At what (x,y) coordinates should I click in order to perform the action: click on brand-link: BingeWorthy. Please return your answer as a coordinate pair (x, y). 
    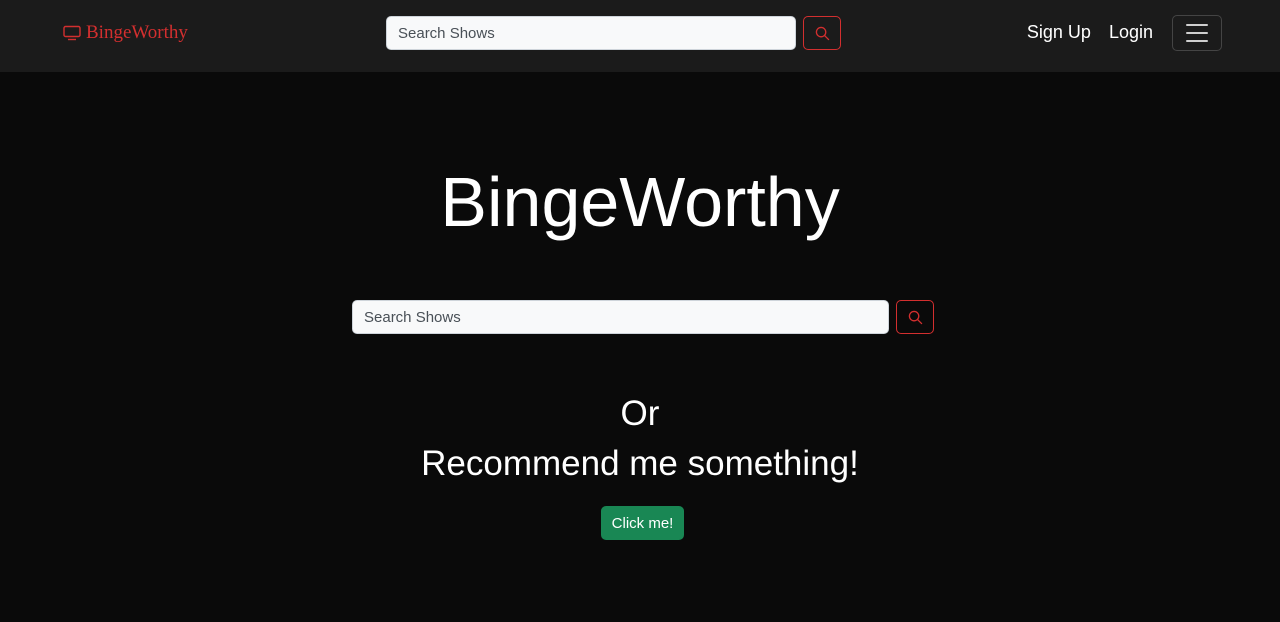
    Looking at the image, I should click on (125, 33).